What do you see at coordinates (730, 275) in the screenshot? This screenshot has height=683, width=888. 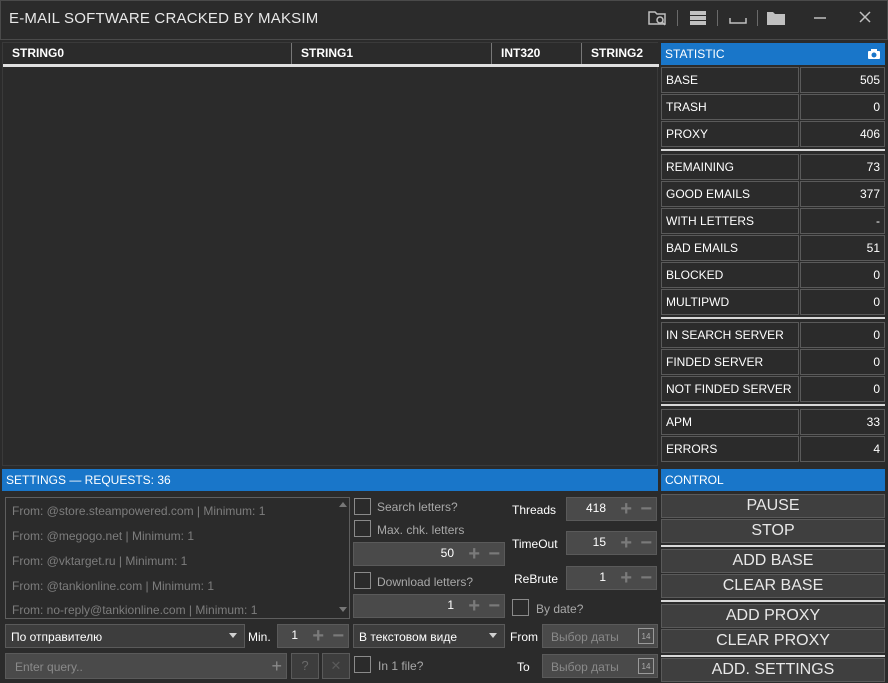 I see `stat-label: BLOCKED` at bounding box center [730, 275].